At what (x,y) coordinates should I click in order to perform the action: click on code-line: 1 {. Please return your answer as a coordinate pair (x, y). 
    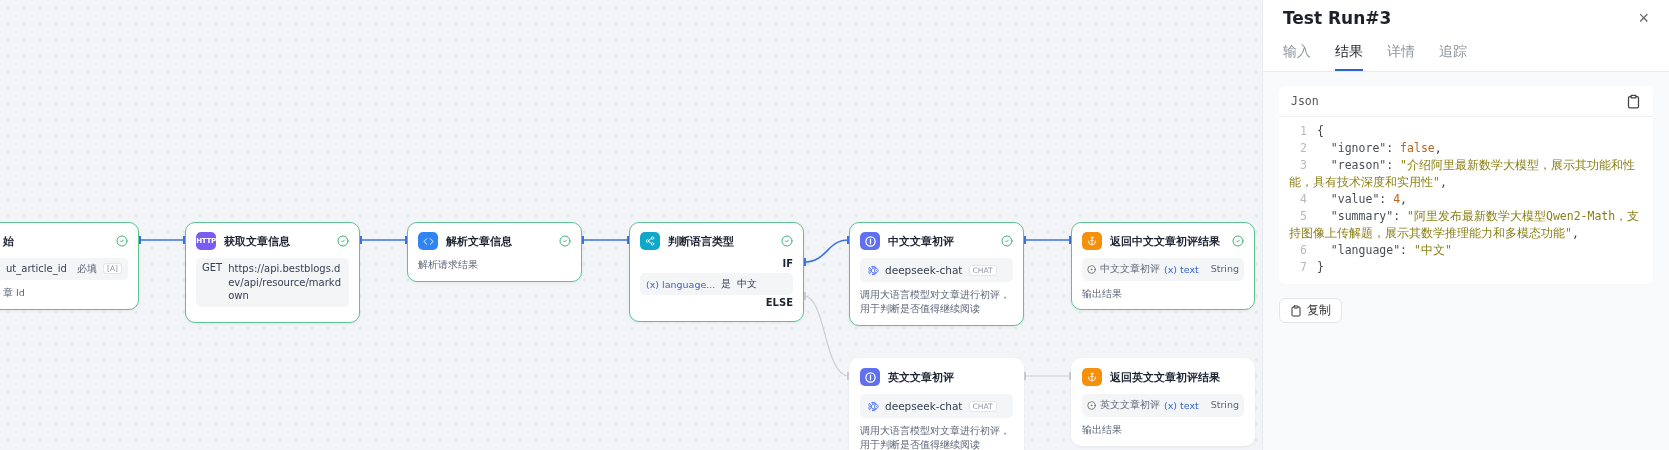
    Looking at the image, I should click on (1312, 131).